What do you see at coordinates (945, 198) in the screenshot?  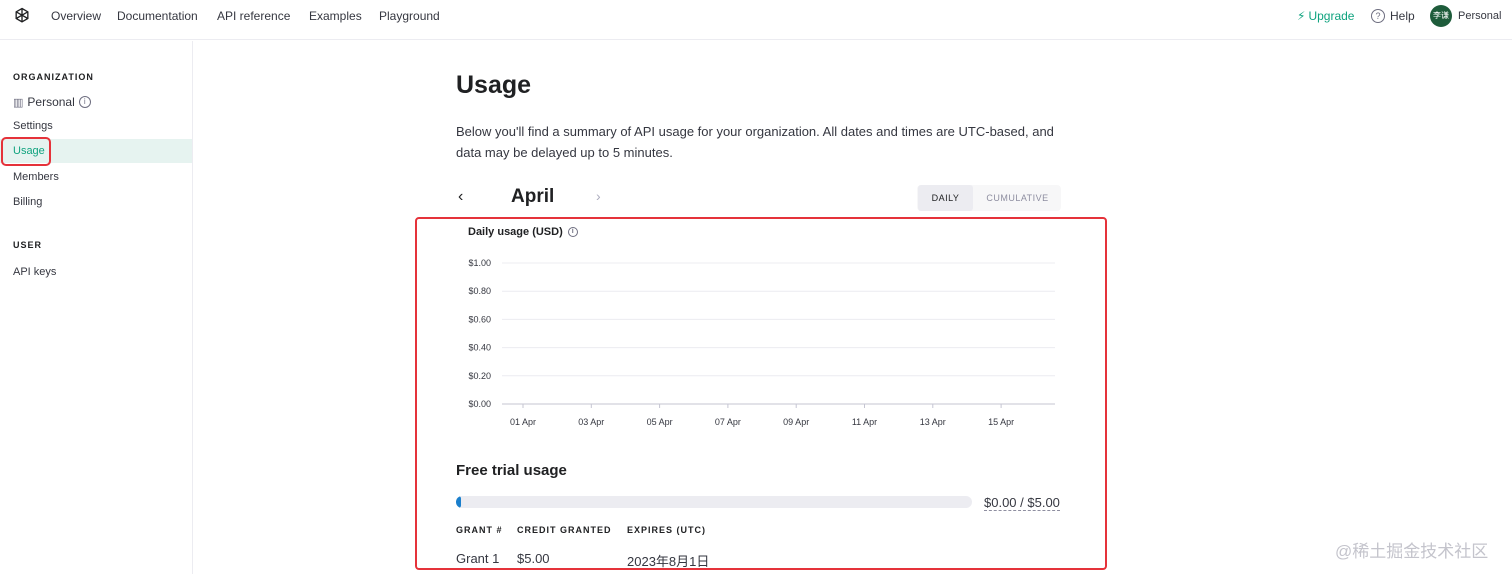 I see `toggle-daily: DAILY` at bounding box center [945, 198].